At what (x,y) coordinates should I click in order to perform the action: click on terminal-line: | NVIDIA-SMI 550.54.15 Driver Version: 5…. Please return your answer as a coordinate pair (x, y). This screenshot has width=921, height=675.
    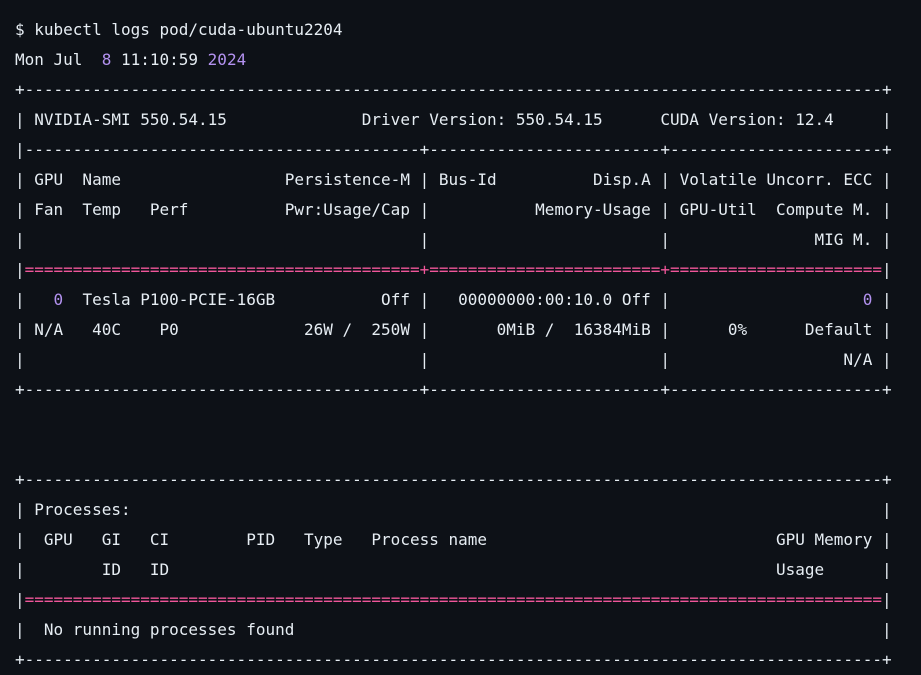
    Looking at the image, I should click on (465, 120).